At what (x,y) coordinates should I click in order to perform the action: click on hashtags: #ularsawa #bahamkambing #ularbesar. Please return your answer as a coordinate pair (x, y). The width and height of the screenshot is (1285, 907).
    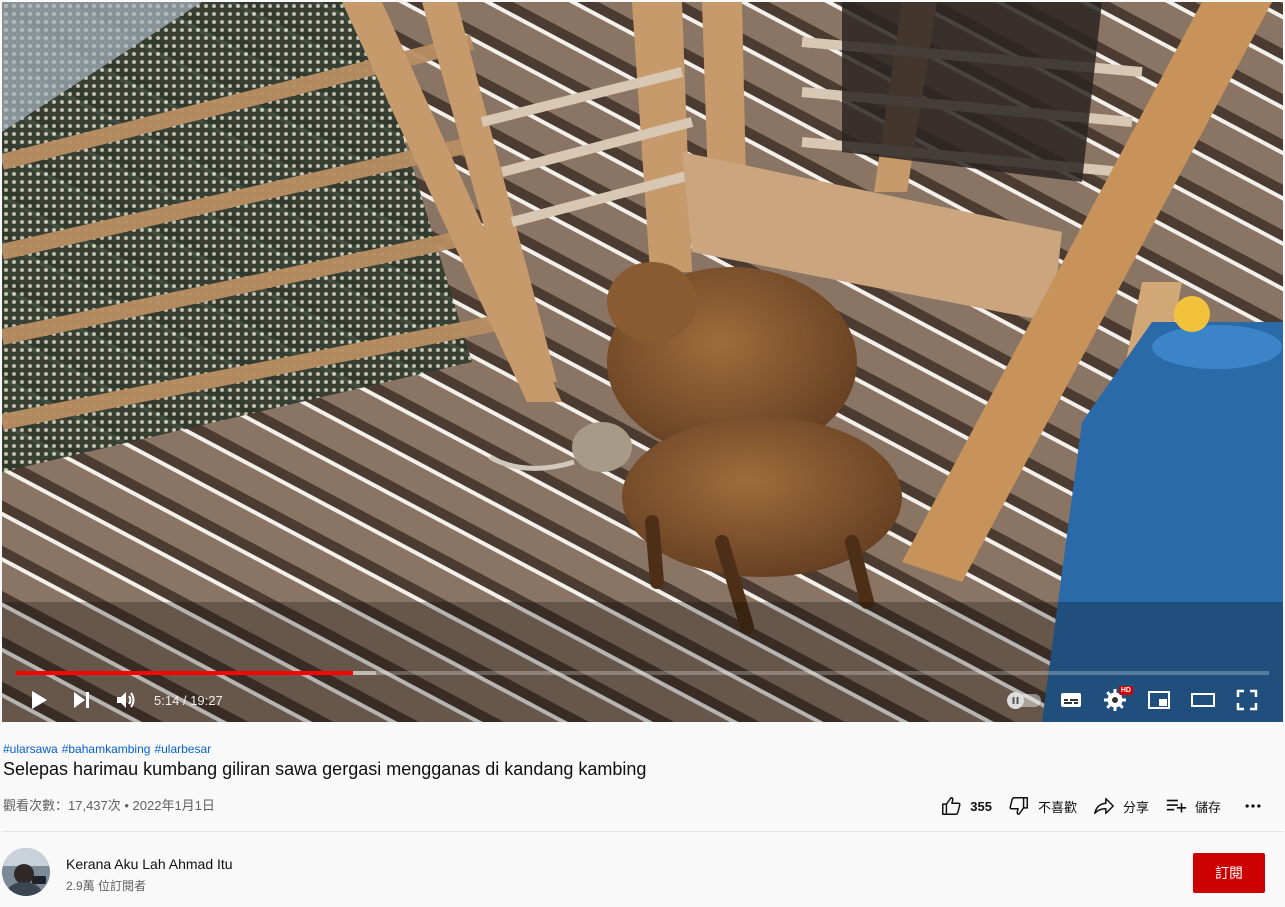
    Looking at the image, I should click on (109, 749).